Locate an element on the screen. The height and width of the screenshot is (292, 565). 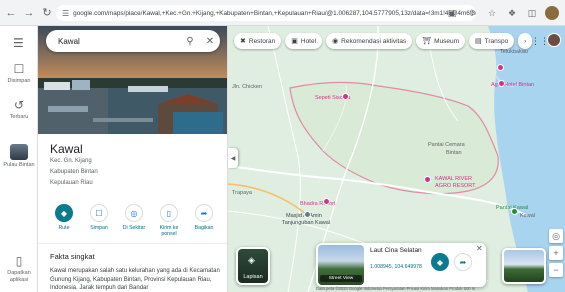
facts-title: Fakta singkat is located at coordinates (72, 256).